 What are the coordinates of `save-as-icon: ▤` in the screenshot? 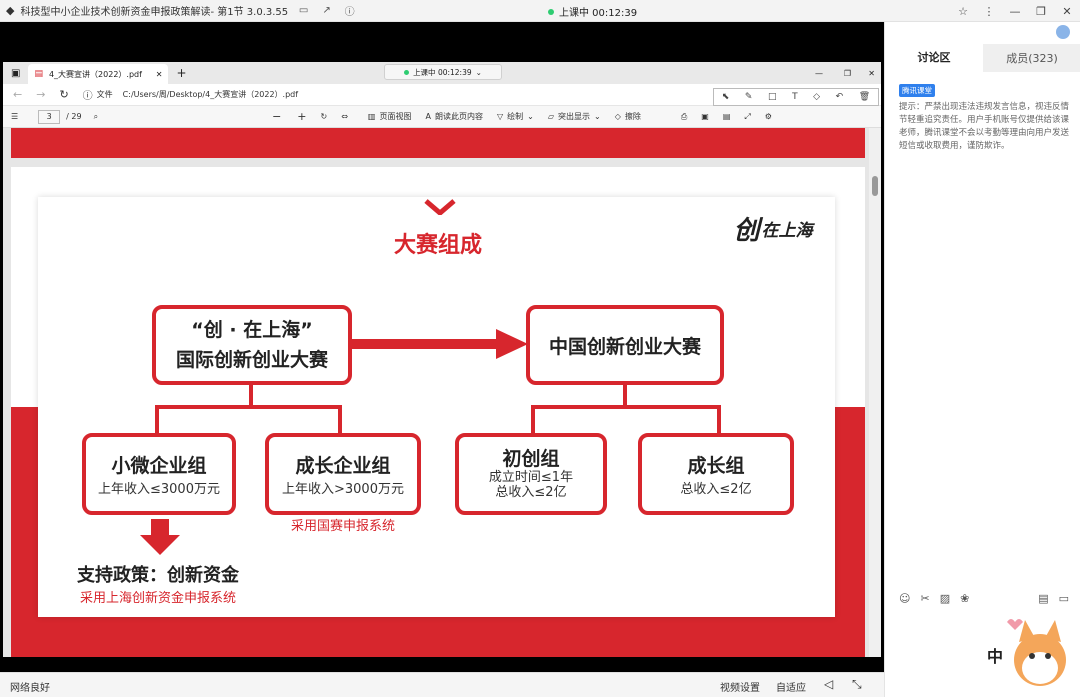 It's located at (727, 116).